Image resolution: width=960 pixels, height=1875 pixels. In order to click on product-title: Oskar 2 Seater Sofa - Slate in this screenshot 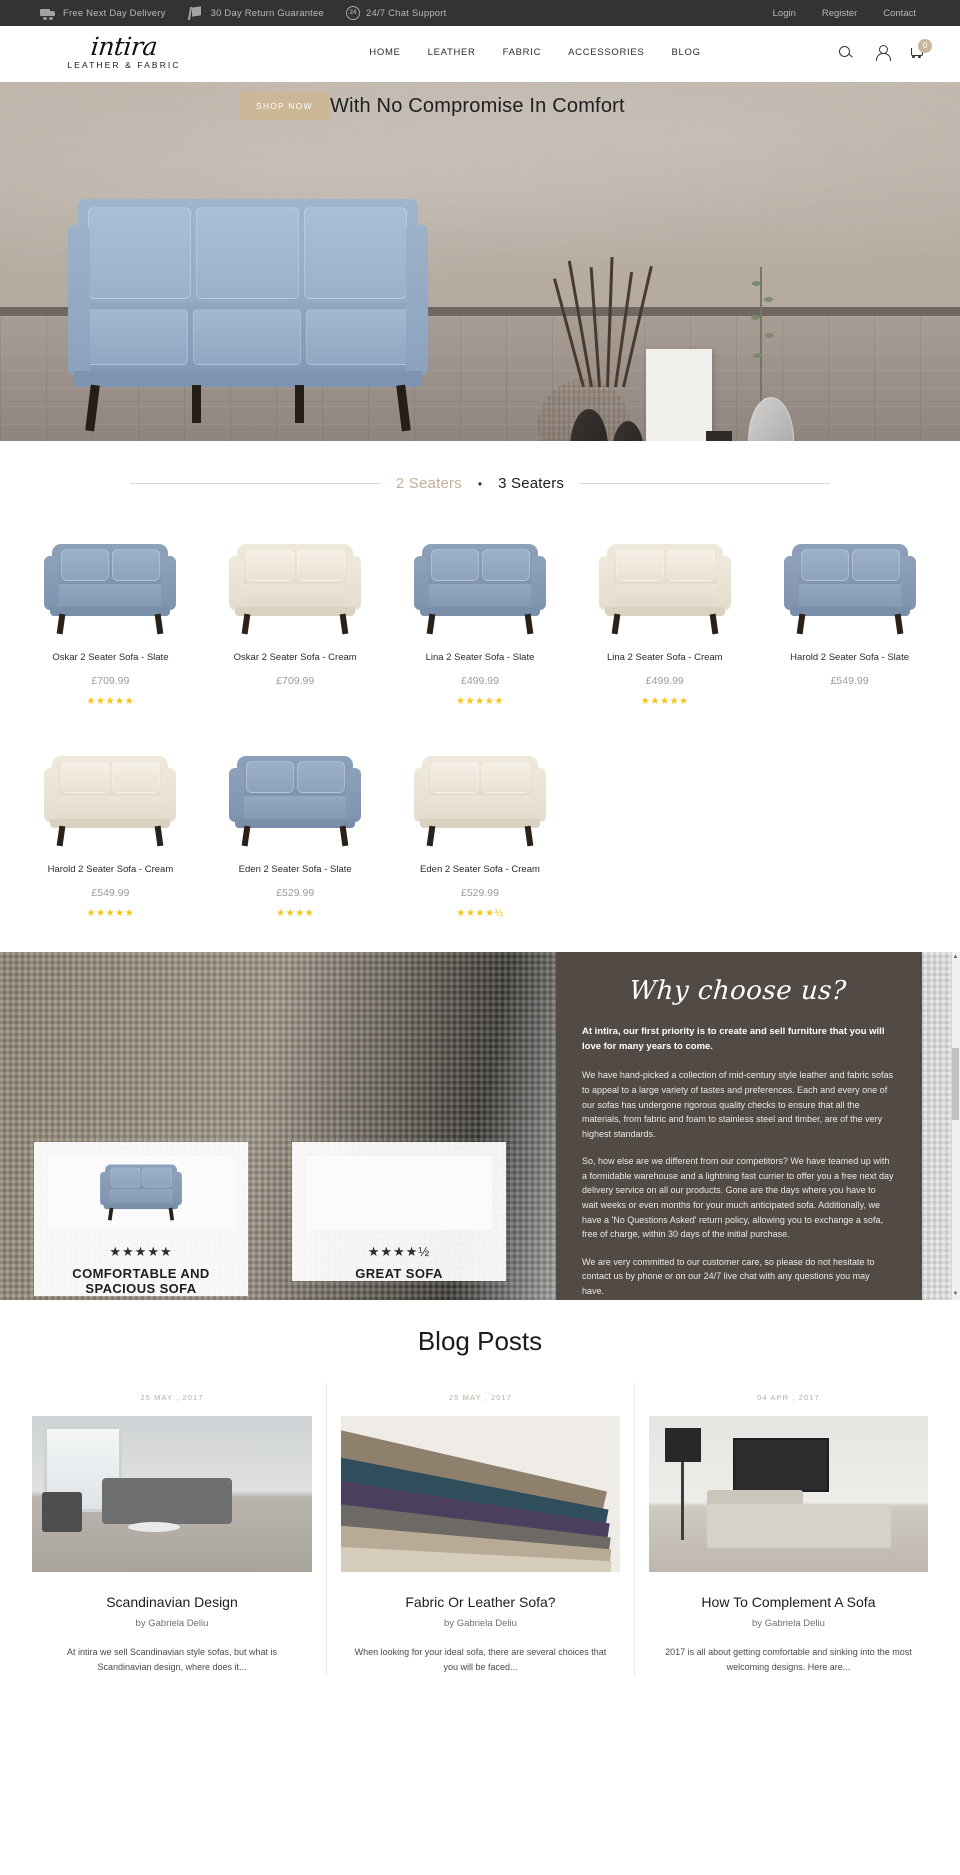, I will do `click(110, 657)`.